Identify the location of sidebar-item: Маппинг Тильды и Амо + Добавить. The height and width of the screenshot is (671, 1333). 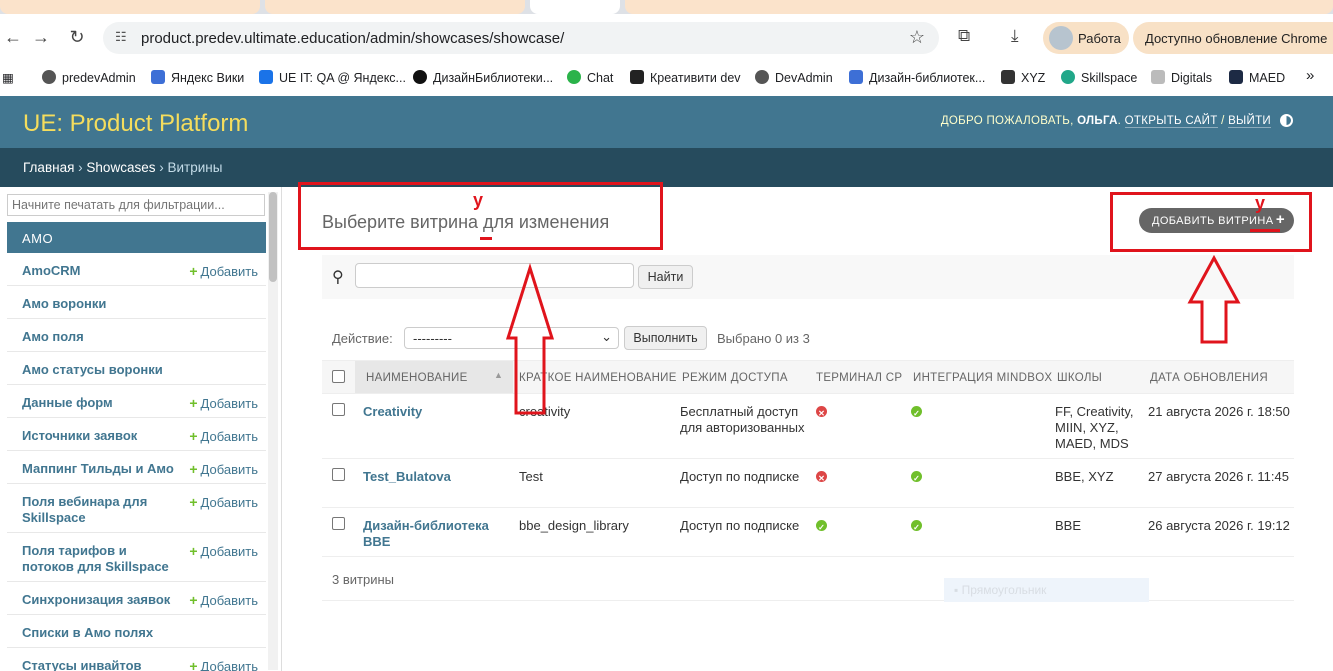
(136, 467).